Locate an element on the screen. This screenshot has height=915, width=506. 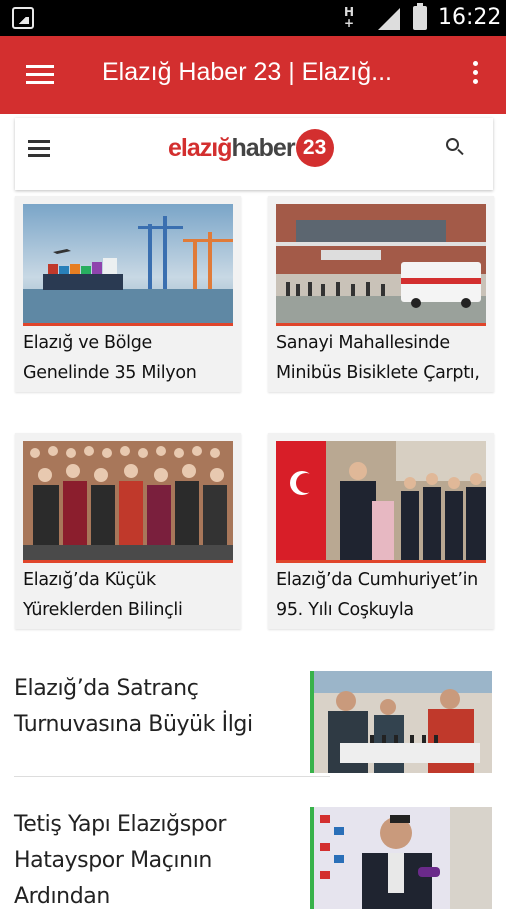
list-item: Elazığ’da Satranç Turnuvasına Büyük İlgi is located at coordinates (253, 723).